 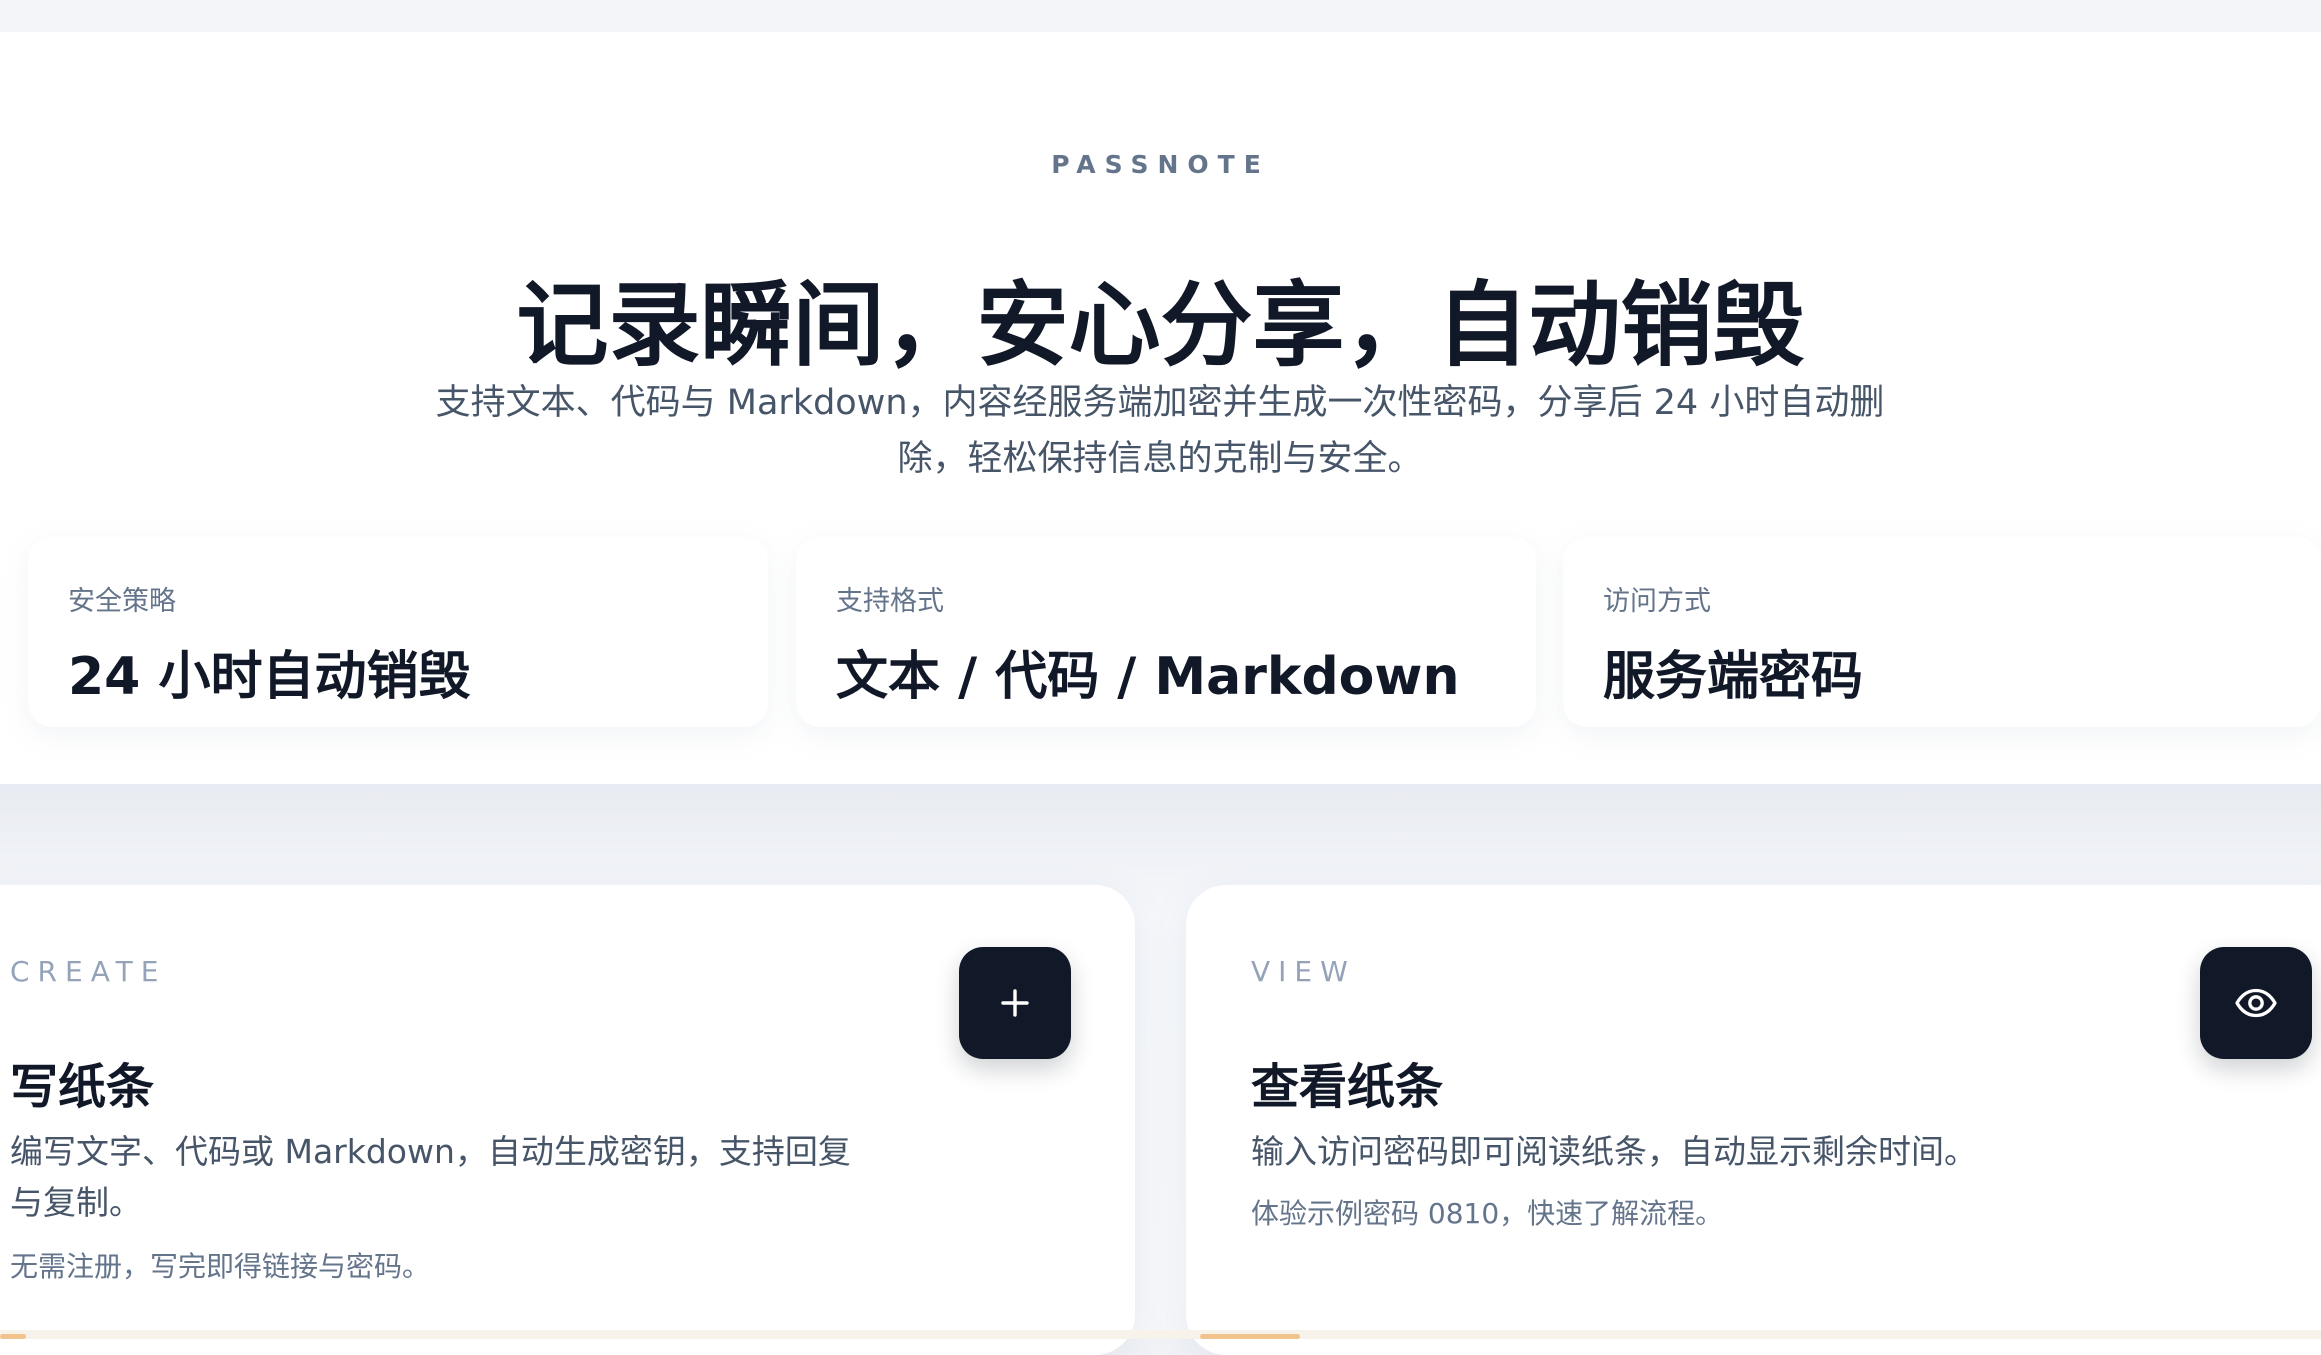 I want to click on view-title: 查看纸条, so click(x=1347, y=1086).